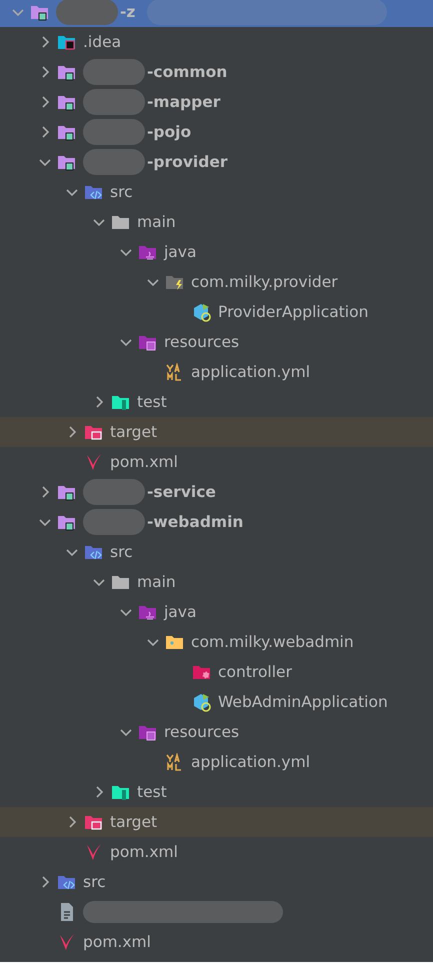 The width and height of the screenshot is (433, 965). What do you see at coordinates (175, 282) in the screenshot?
I see `config-package-icon` at bounding box center [175, 282].